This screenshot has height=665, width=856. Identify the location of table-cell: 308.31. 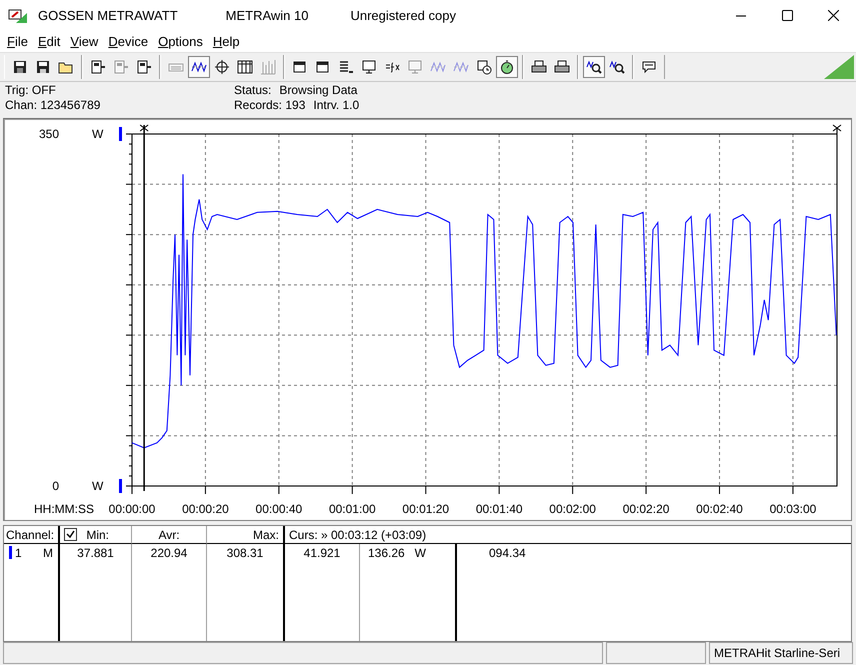
(245, 553).